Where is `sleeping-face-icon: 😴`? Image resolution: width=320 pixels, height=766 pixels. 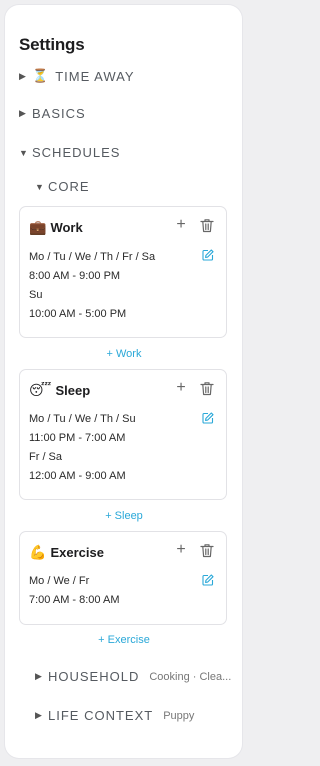 sleeping-face-icon: 😴 is located at coordinates (40, 390).